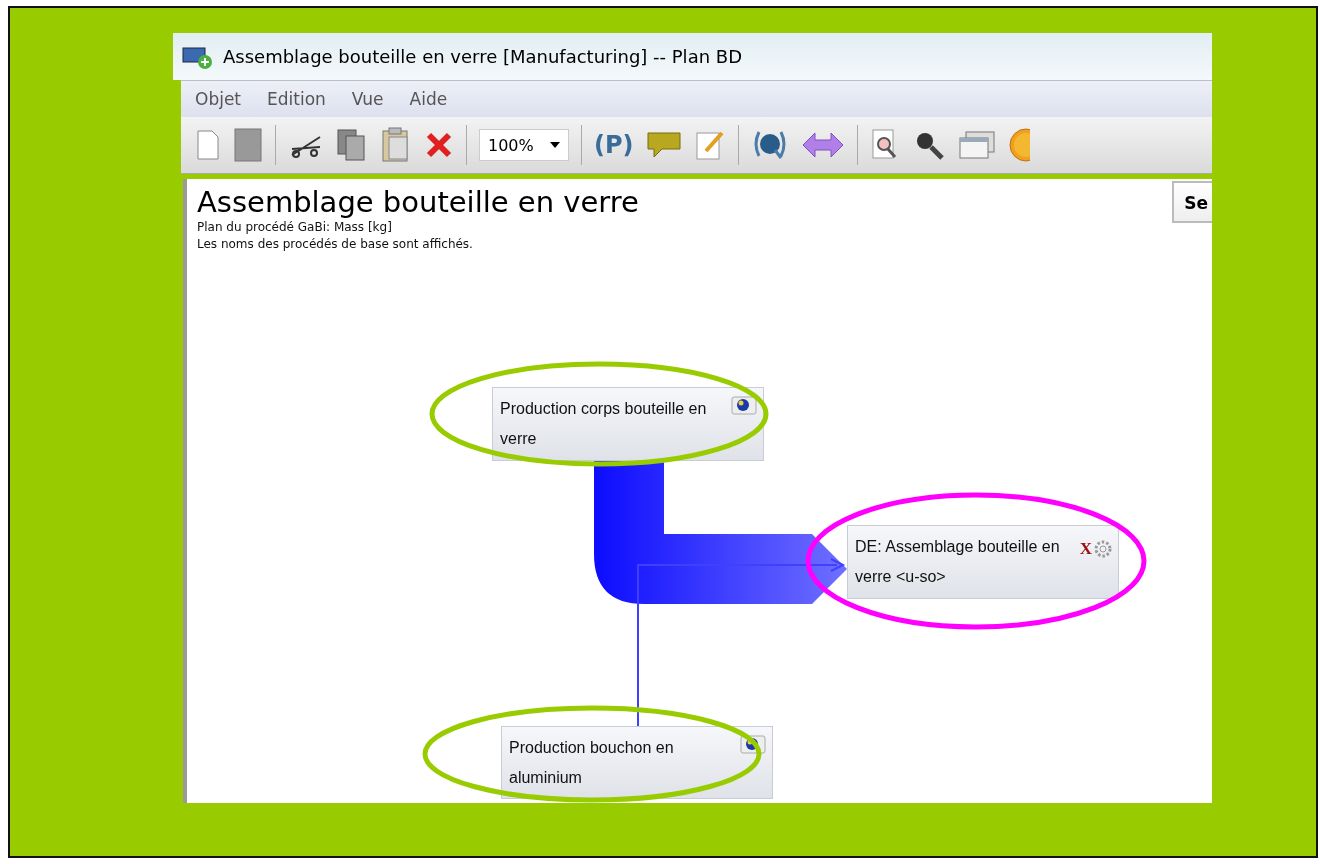 The width and height of the screenshot is (1320, 864). I want to click on comment-icon, so click(663, 145).